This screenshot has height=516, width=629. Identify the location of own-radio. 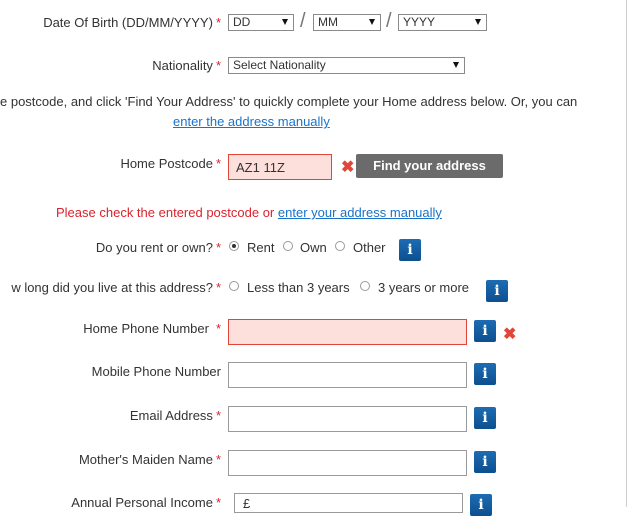
(288, 246).